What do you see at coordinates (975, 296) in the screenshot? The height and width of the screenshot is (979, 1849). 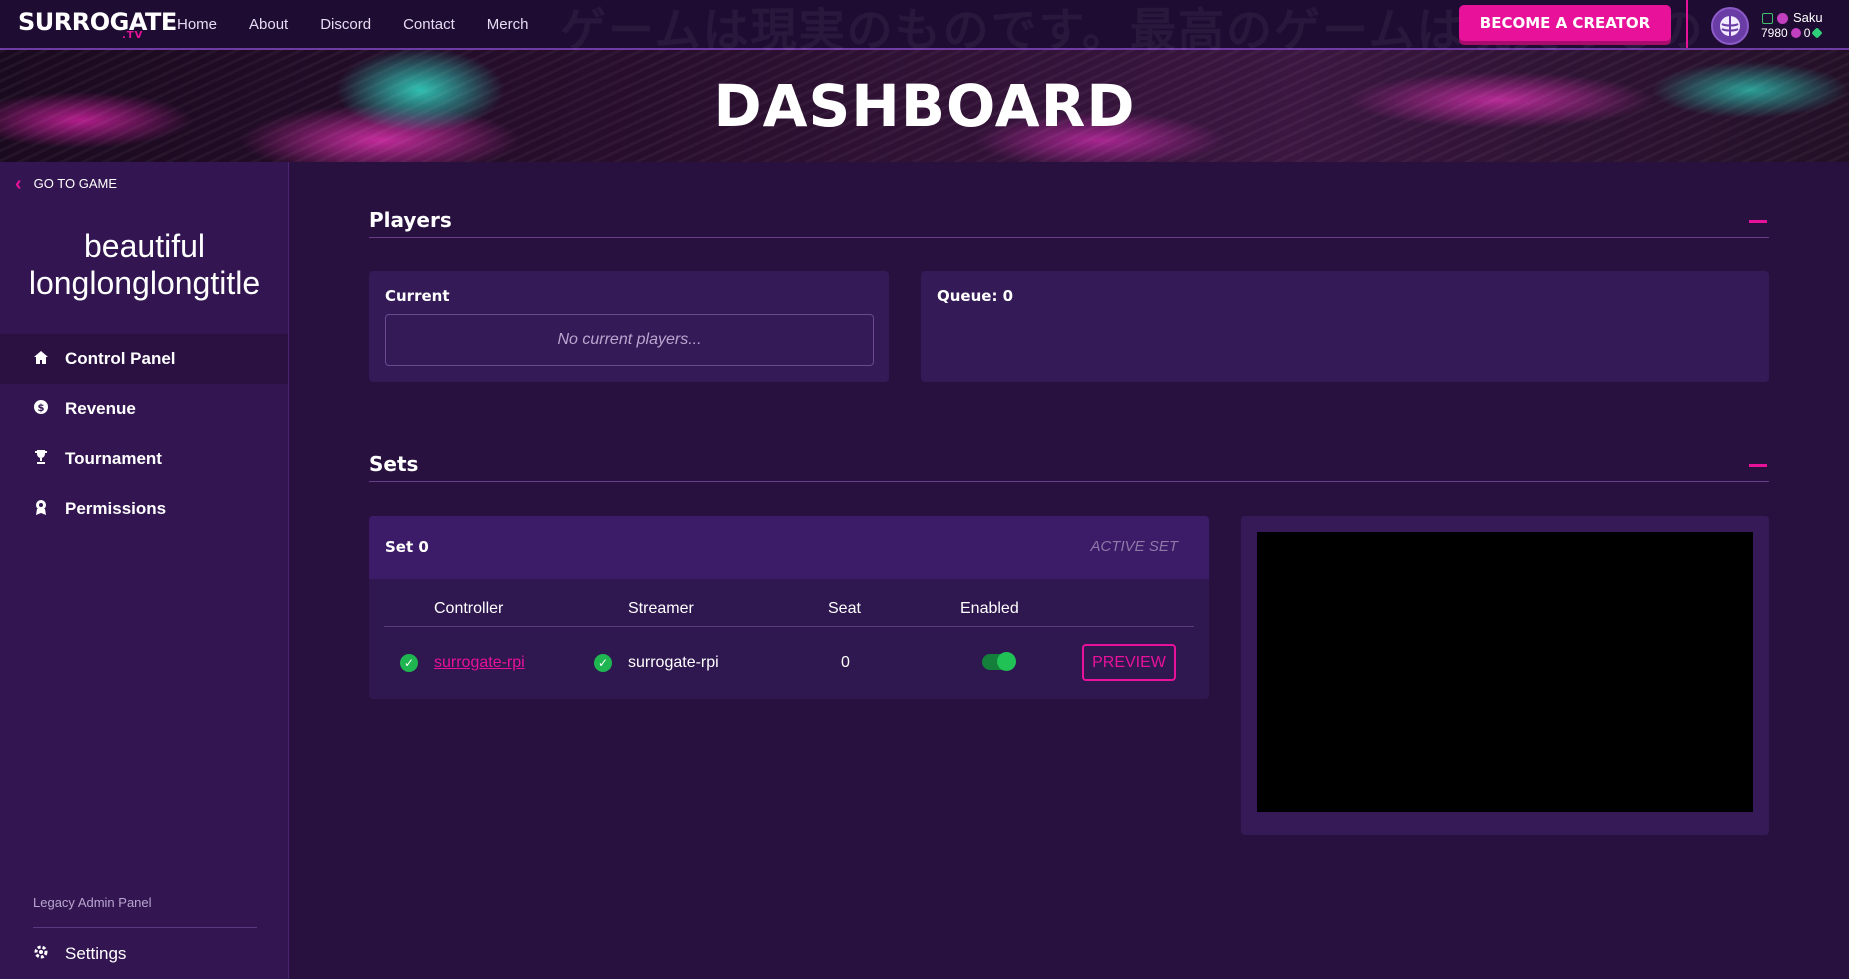 I see `queue-label: Queue: 0` at bounding box center [975, 296].